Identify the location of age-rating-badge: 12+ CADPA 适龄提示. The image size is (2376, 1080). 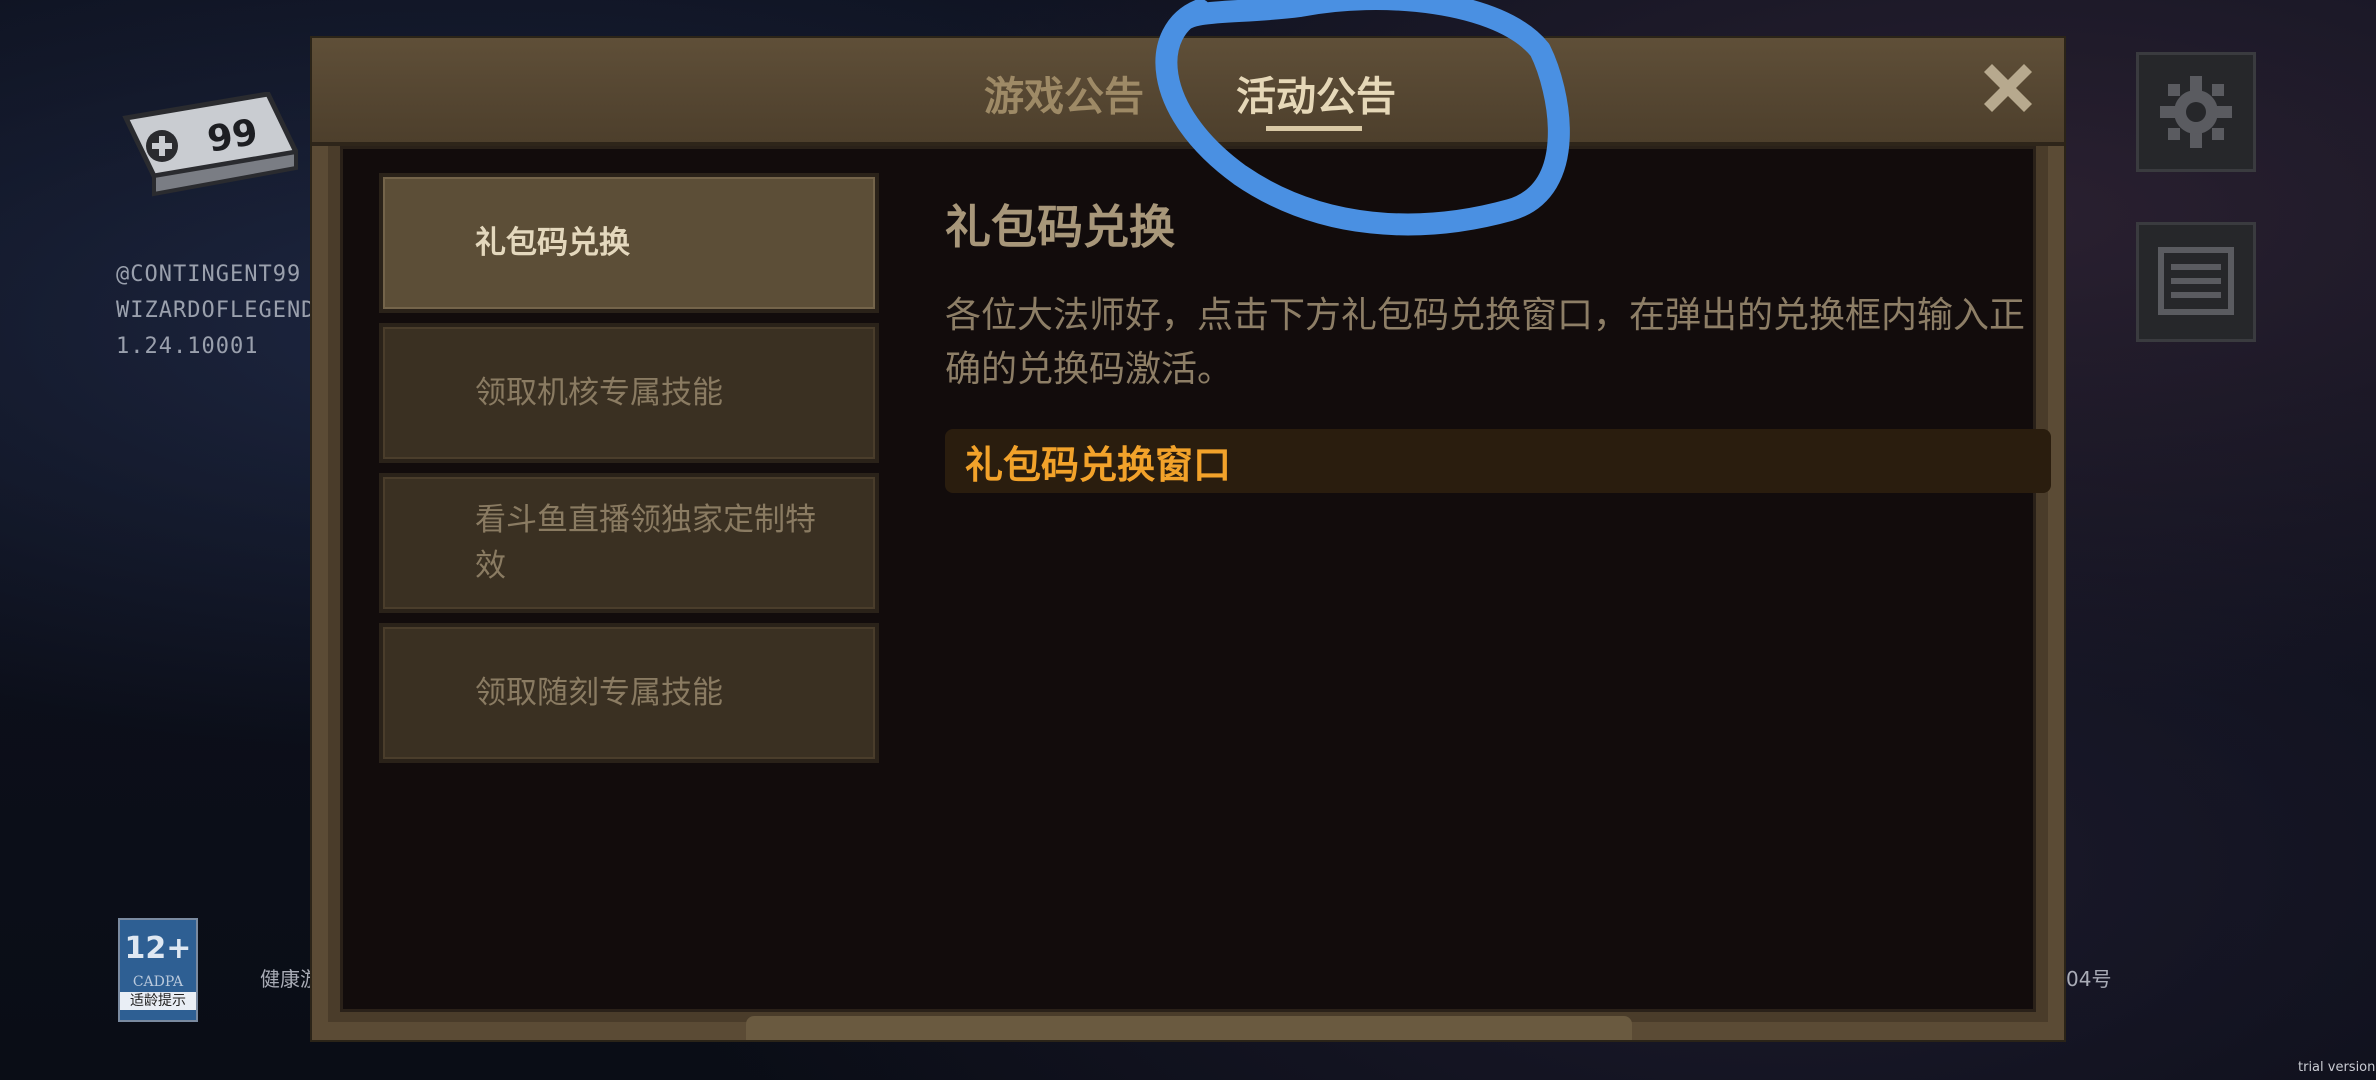
(158, 970).